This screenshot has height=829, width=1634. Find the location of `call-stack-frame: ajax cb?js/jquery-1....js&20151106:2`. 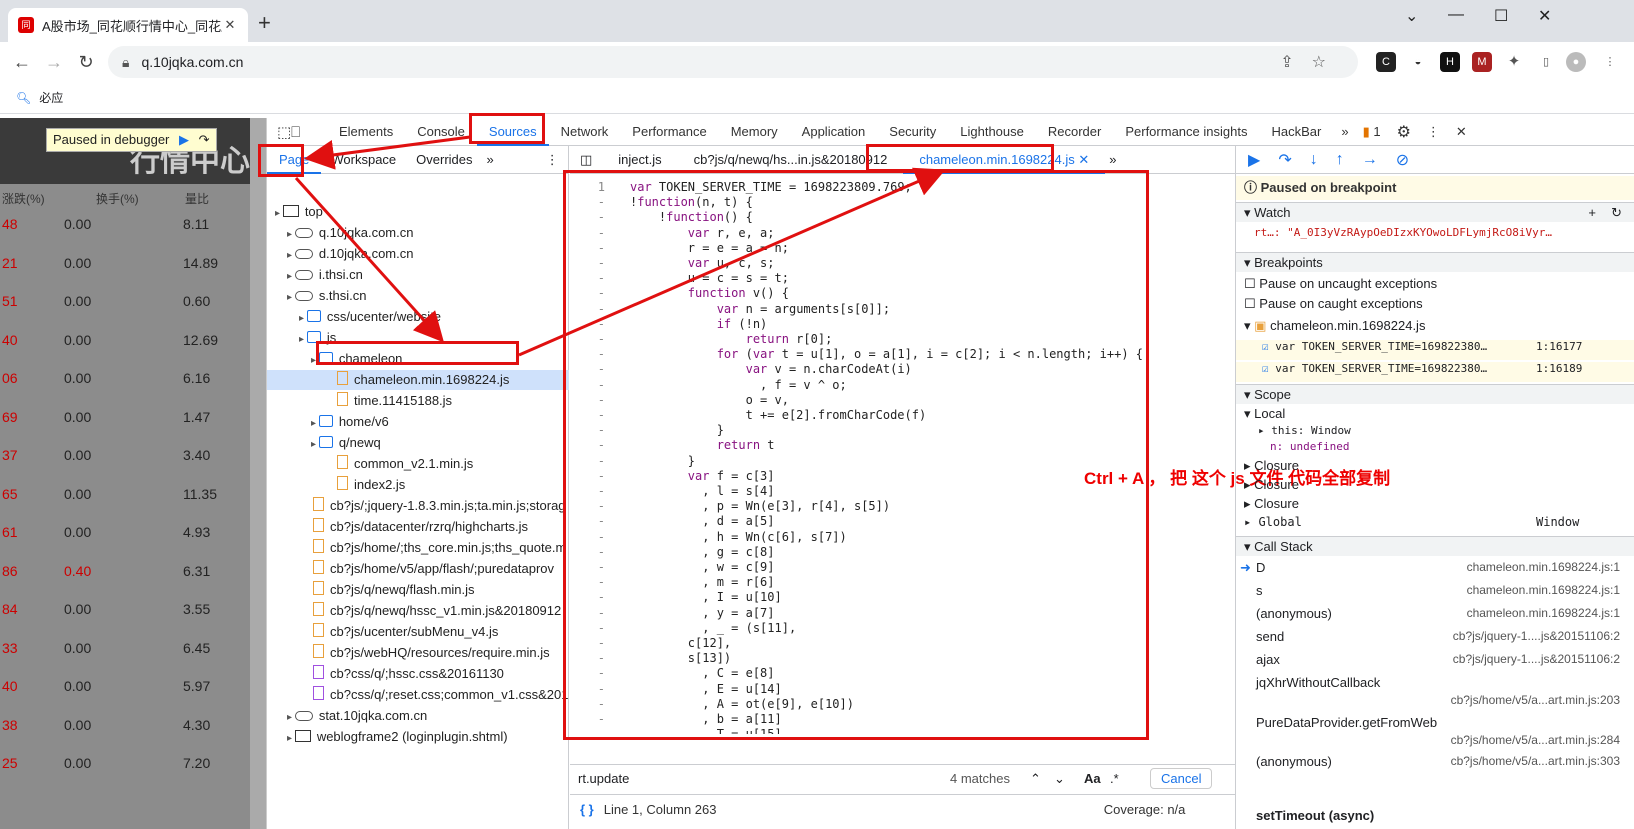

call-stack-frame: ajax cb?js/jquery-1....js&20151106:2 is located at coordinates (1435, 663).